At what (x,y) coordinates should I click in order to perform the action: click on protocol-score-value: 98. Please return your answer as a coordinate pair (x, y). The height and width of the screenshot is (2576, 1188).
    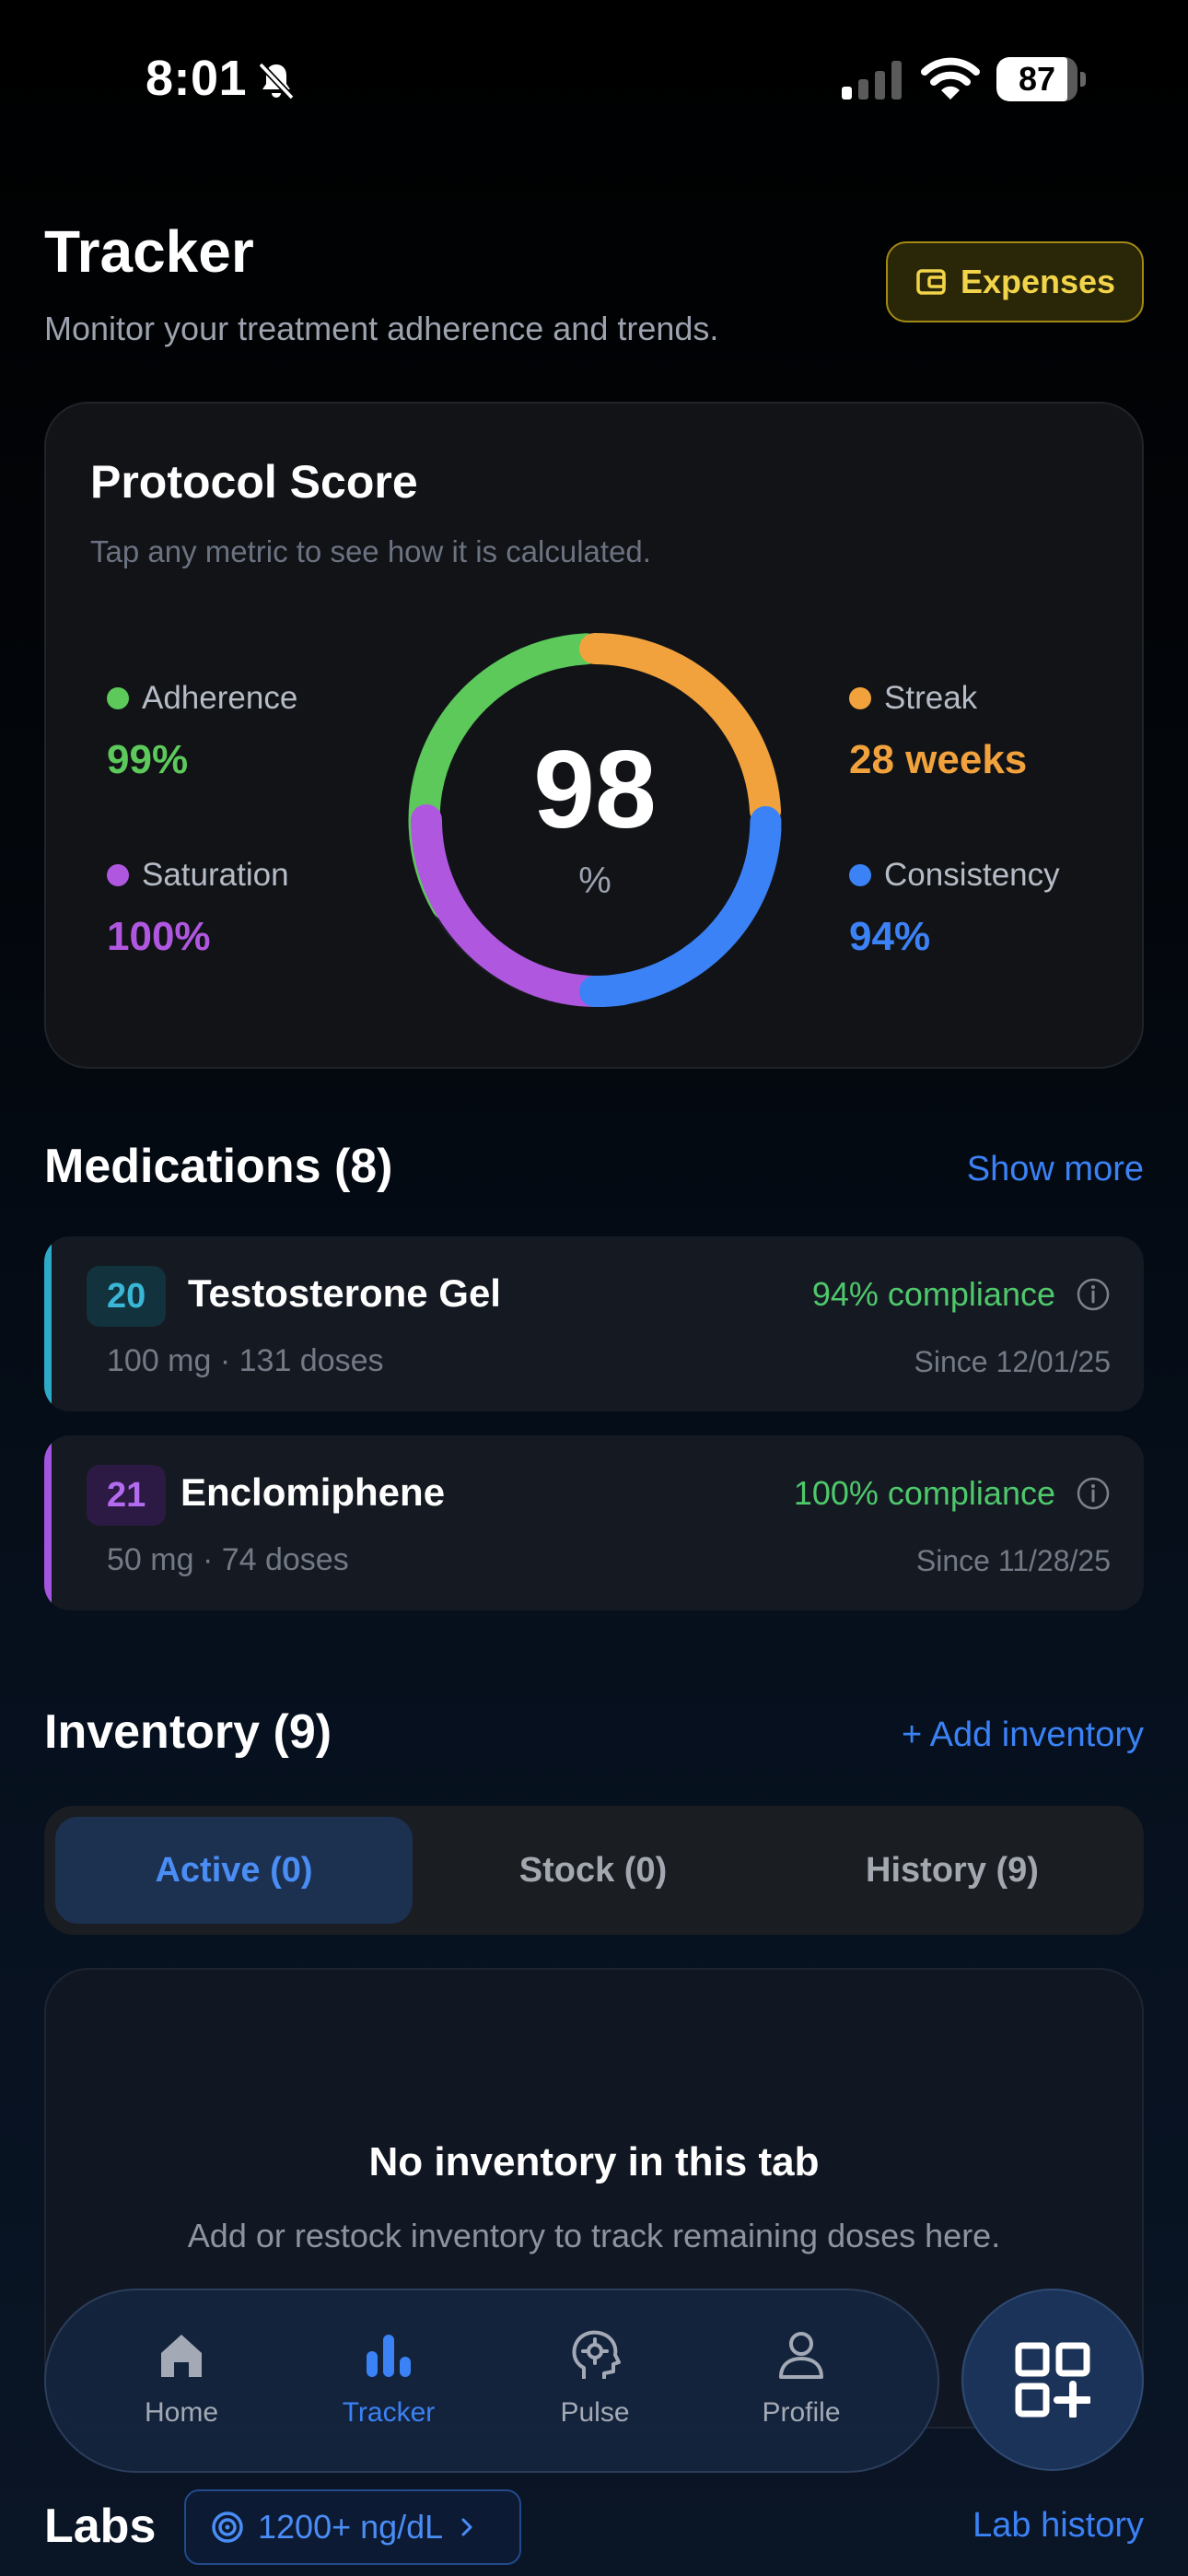
    Looking at the image, I should click on (595, 789).